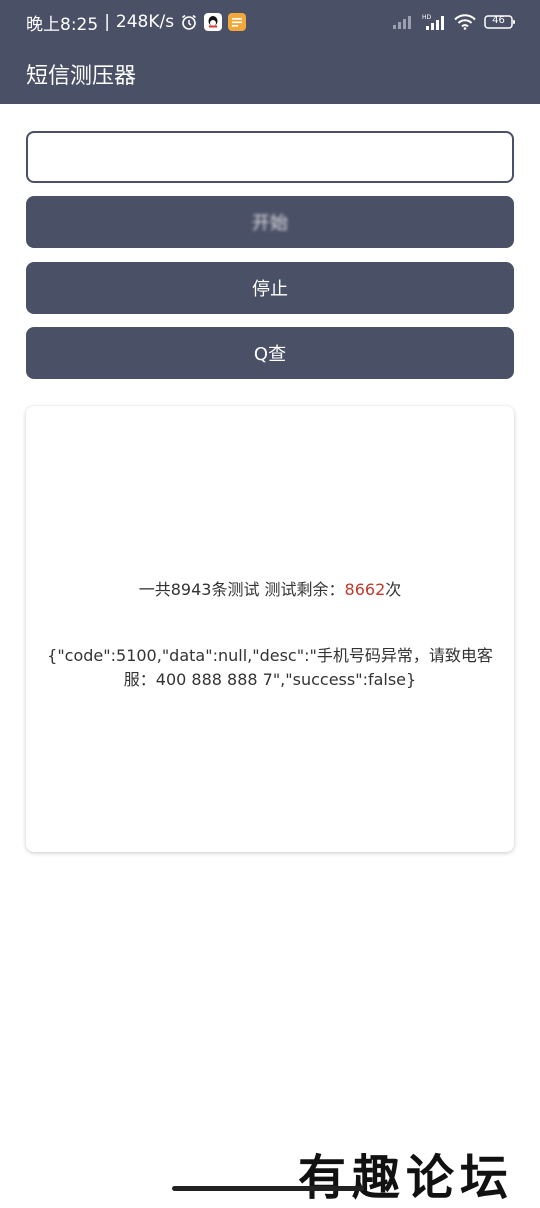  What do you see at coordinates (427, 17) in the screenshot?
I see `svg-text: HD` at bounding box center [427, 17].